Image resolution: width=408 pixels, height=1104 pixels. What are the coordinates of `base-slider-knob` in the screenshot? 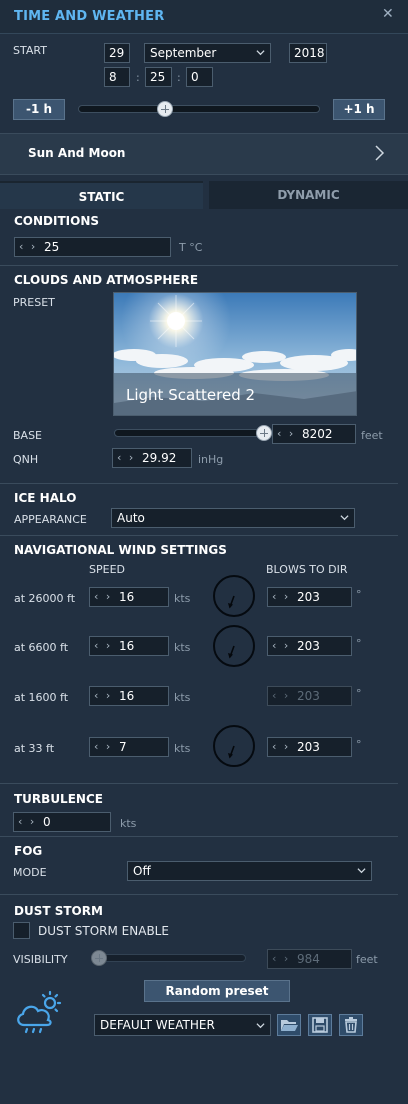 It's located at (264, 433).